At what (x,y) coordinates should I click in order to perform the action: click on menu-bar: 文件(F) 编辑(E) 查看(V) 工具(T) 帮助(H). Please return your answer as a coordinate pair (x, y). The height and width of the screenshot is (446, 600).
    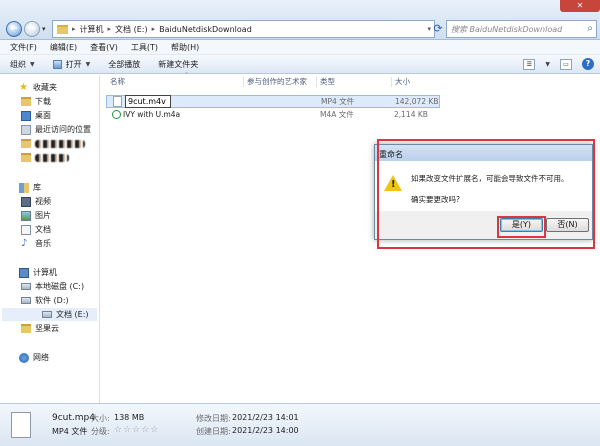
    Looking at the image, I should click on (300, 47).